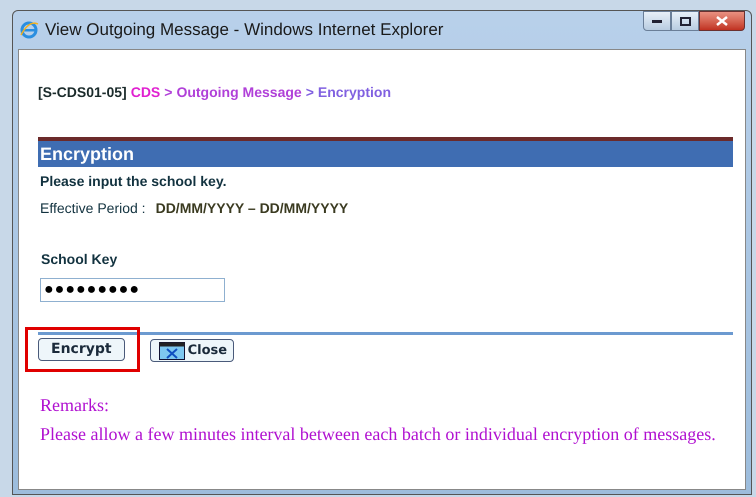 This screenshot has width=756, height=497. Describe the element at coordinates (93, 208) in the screenshot. I see `period-label: Effective Period :` at that location.